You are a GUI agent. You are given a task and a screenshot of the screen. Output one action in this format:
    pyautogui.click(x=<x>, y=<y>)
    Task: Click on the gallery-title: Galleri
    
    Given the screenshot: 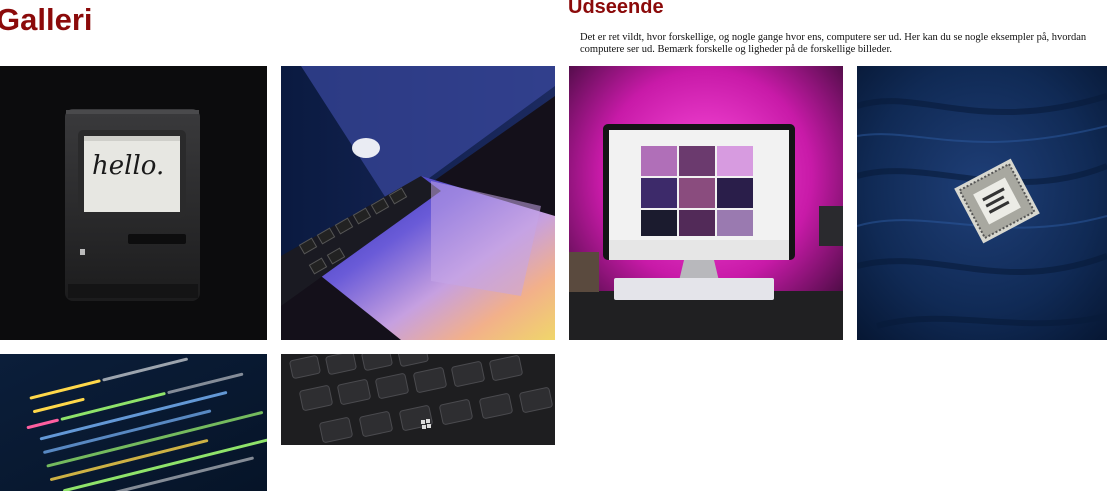 What is the action you would take?
    pyautogui.click(x=46, y=19)
    